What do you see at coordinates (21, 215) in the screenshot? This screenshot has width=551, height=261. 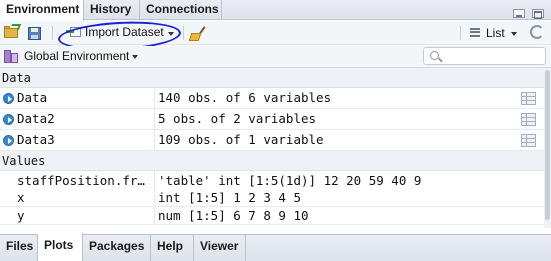 I see `object-name: y` at bounding box center [21, 215].